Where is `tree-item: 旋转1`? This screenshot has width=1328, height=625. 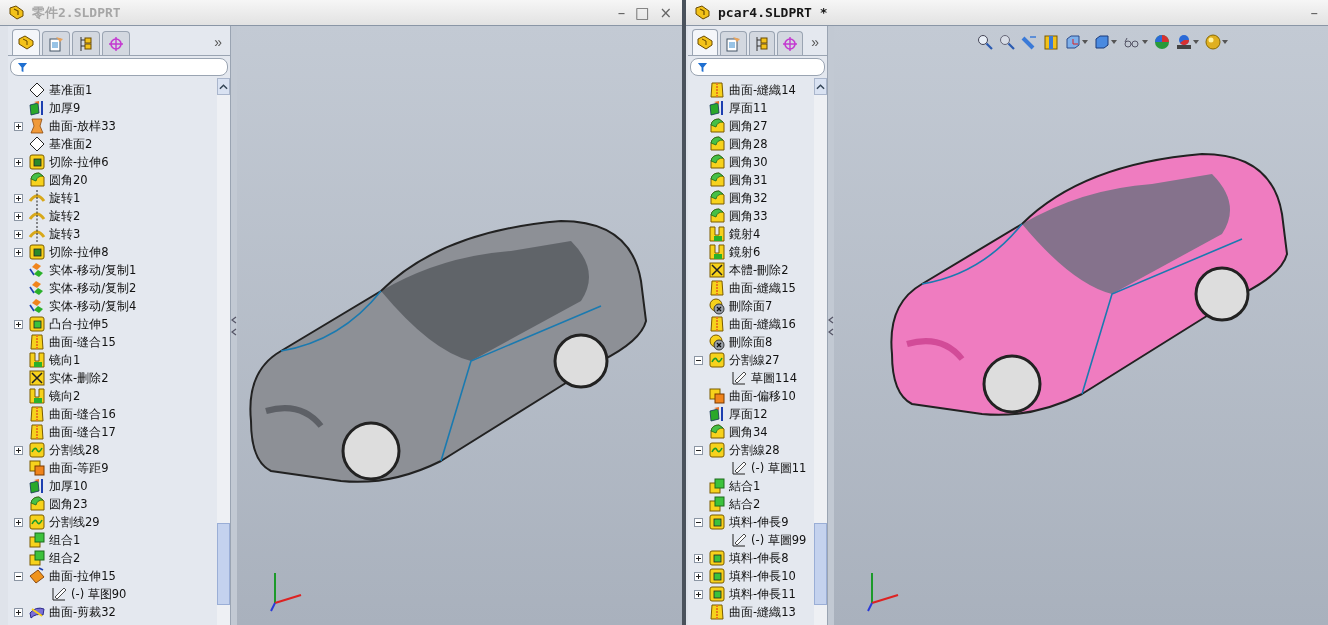 tree-item: 旋转1 is located at coordinates (65, 198).